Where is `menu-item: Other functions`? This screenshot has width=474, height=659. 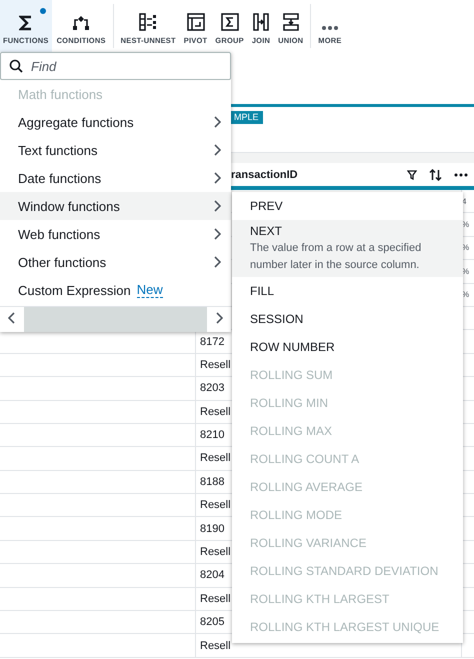 menu-item: Other functions is located at coordinates (115, 262).